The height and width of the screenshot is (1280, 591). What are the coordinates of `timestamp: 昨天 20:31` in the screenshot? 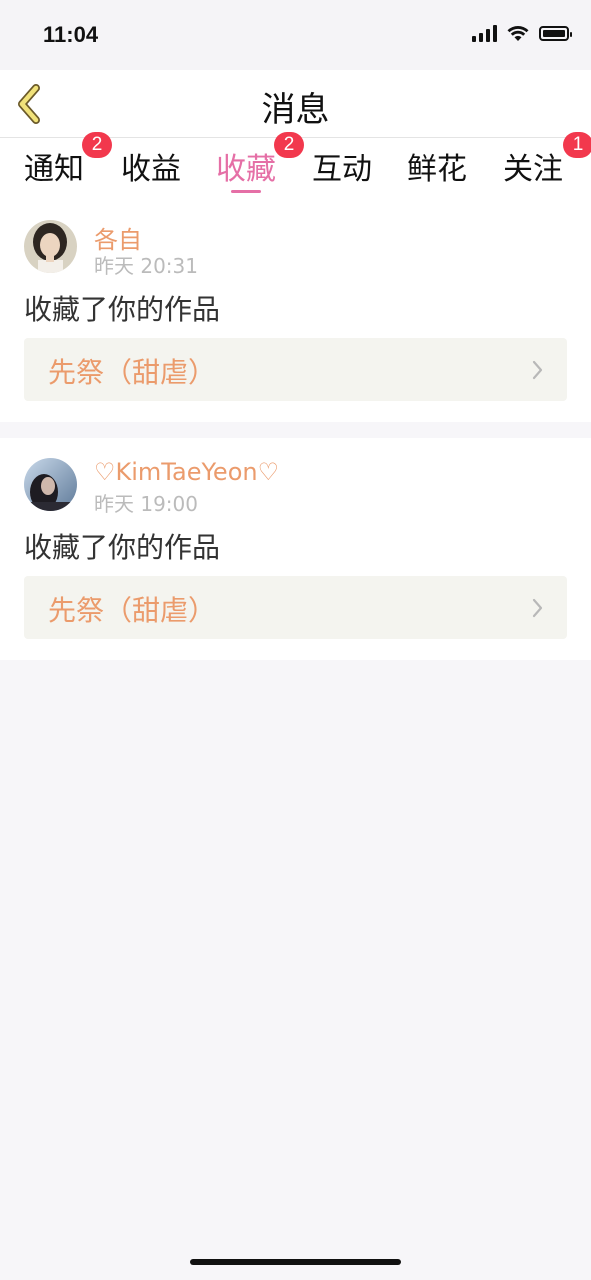 It's located at (146, 266).